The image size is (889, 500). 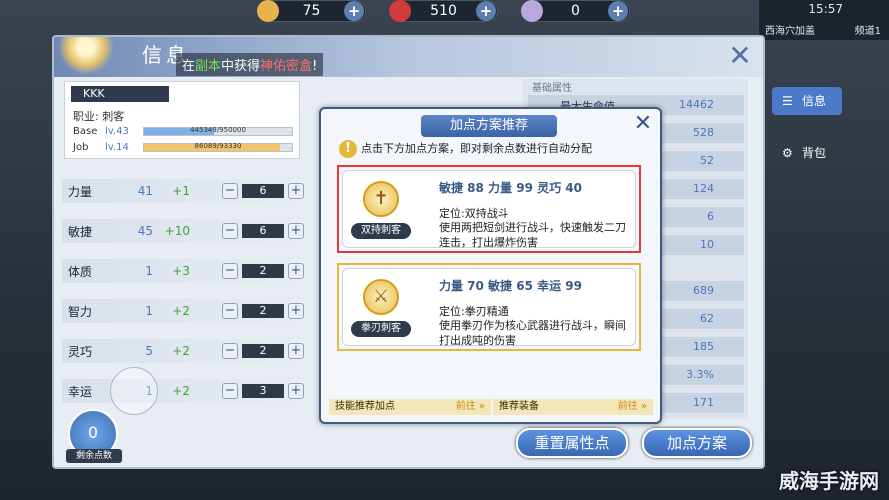 I want to click on dialog-title: 加点方案推荐, so click(x=489, y=126).